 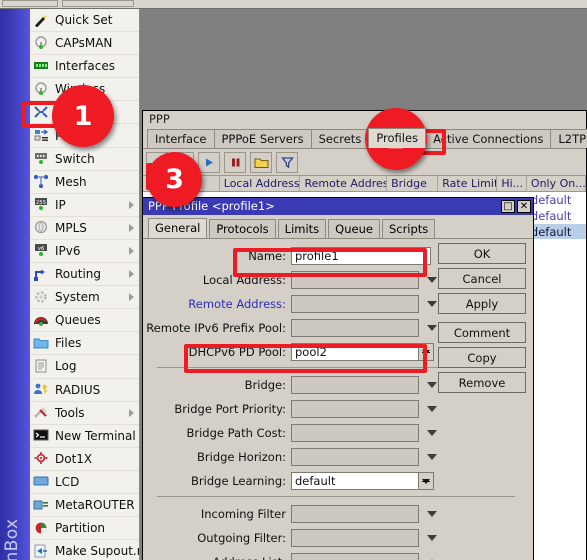 I want to click on mesh-icon, so click(x=41, y=181).